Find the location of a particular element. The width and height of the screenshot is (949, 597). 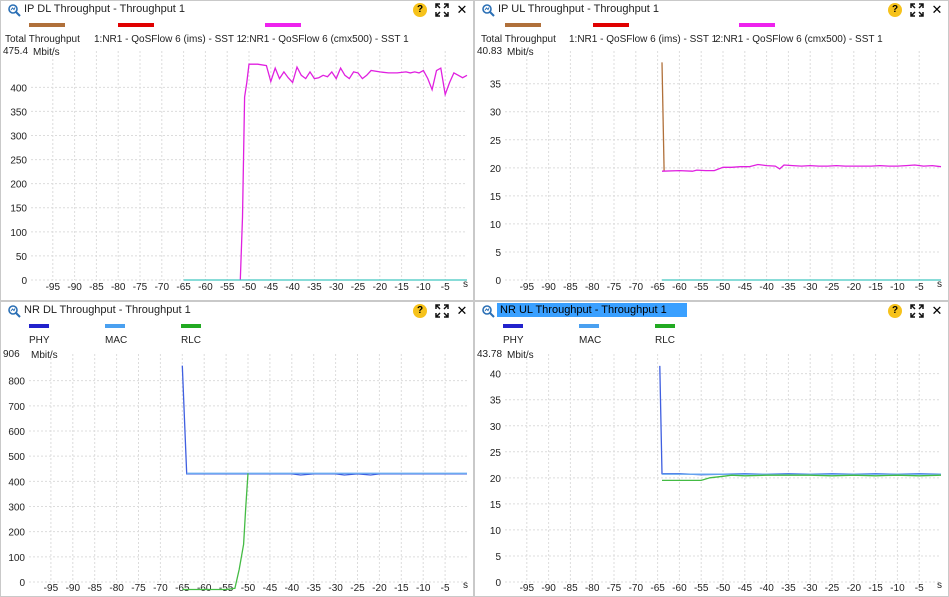

y-tick-label: 250 is located at coordinates (18, 161).